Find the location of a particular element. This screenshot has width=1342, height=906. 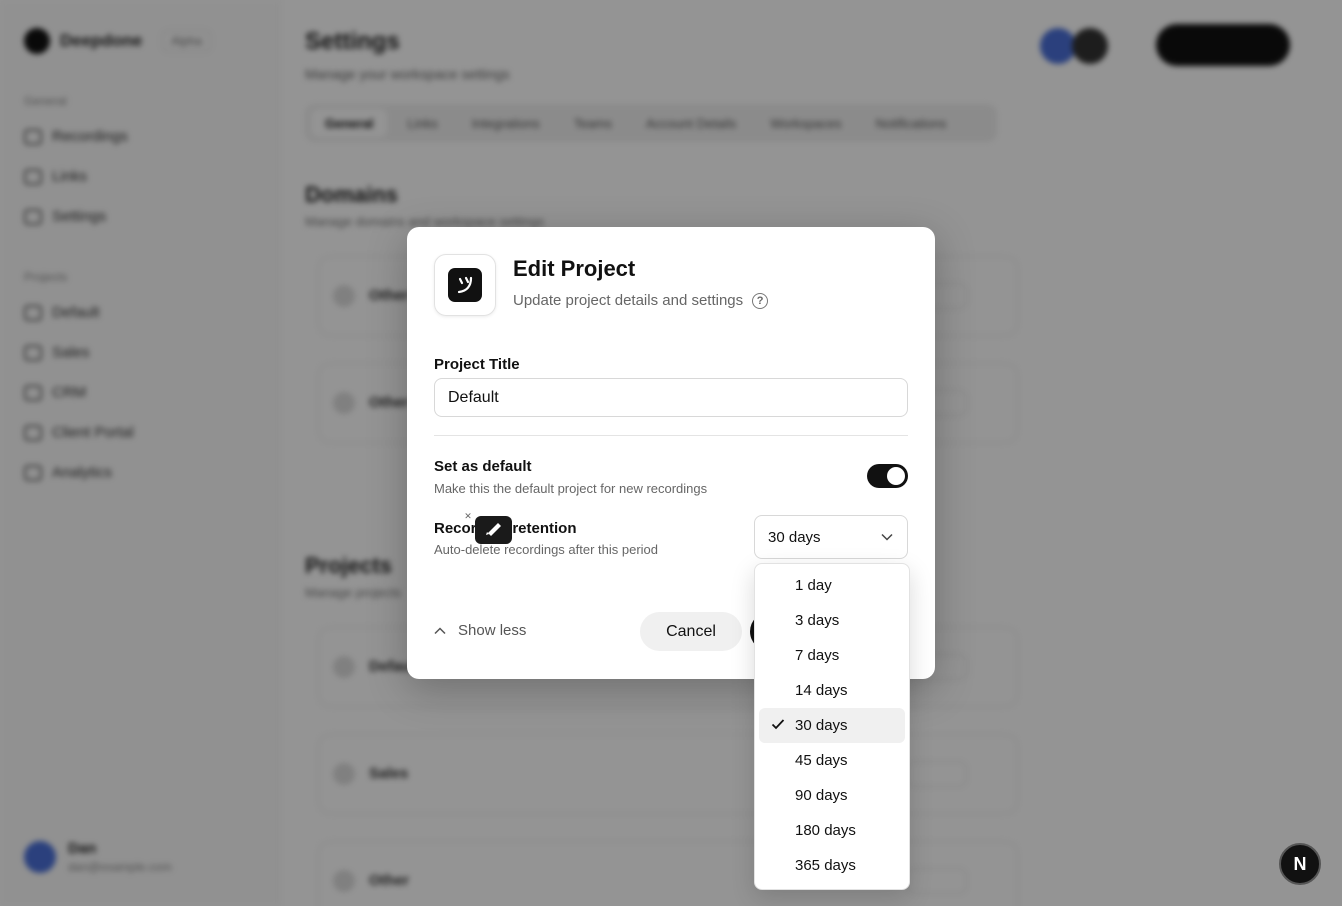

dialog-subtitle-text: Update project details and settings is located at coordinates (628, 300).